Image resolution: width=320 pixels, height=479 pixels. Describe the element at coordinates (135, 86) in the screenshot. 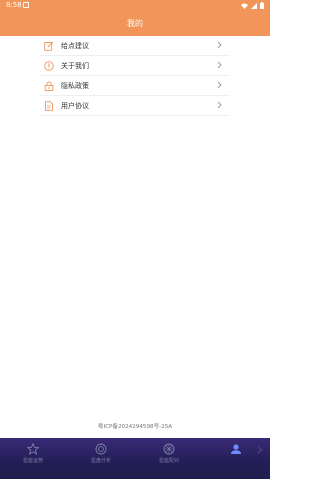

I see `menu-item-privacy: 隐私政策` at that location.